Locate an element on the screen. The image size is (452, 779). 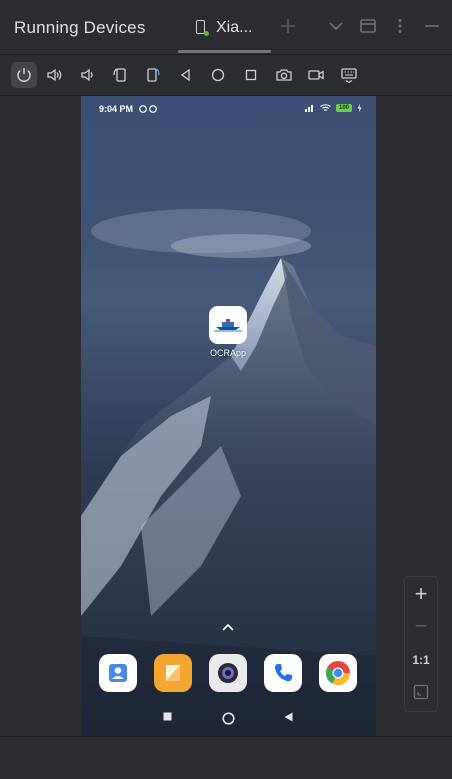
screen-record-button is located at coordinates (316, 75).